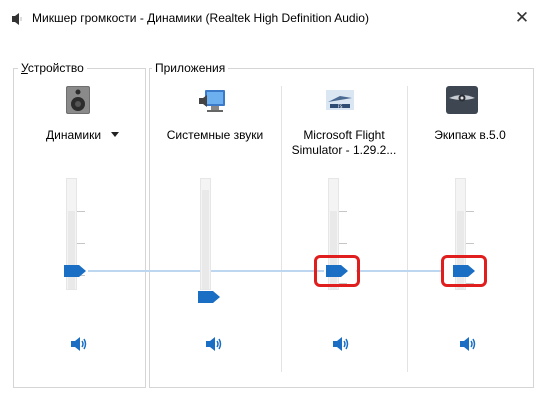  What do you see at coordinates (78, 100) in the screenshot?
I see `speaker-device-icon` at bounding box center [78, 100].